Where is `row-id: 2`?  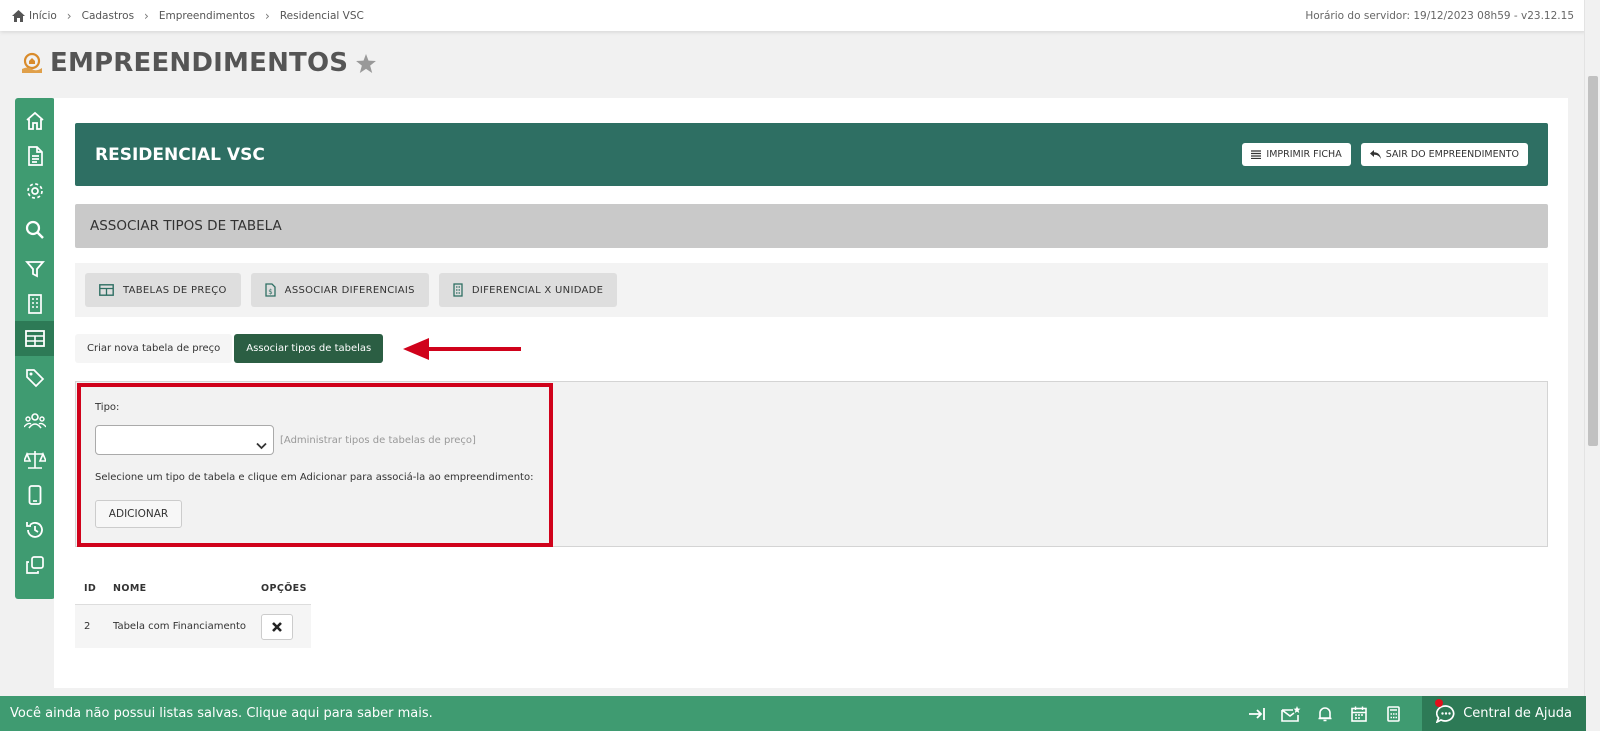 row-id: 2 is located at coordinates (87, 626).